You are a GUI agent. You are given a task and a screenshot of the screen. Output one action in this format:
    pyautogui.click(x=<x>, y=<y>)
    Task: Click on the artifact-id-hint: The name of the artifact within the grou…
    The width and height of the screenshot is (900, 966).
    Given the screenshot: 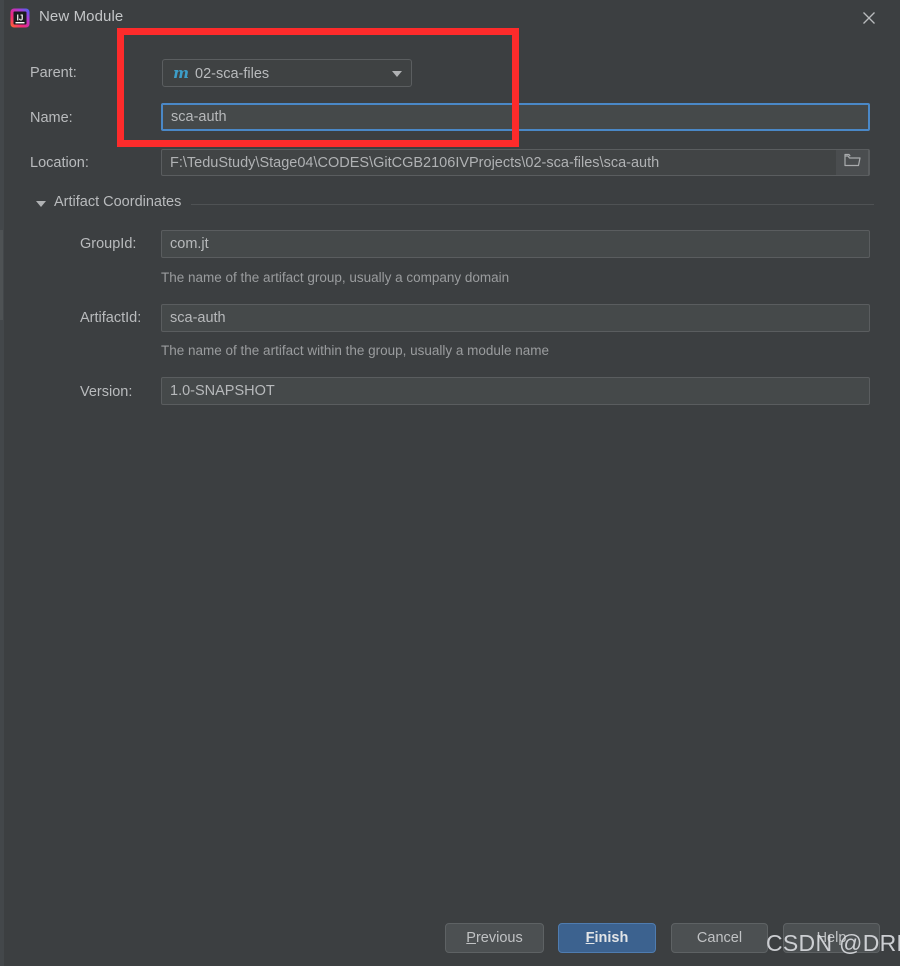 What is the action you would take?
    pyautogui.click(x=355, y=350)
    